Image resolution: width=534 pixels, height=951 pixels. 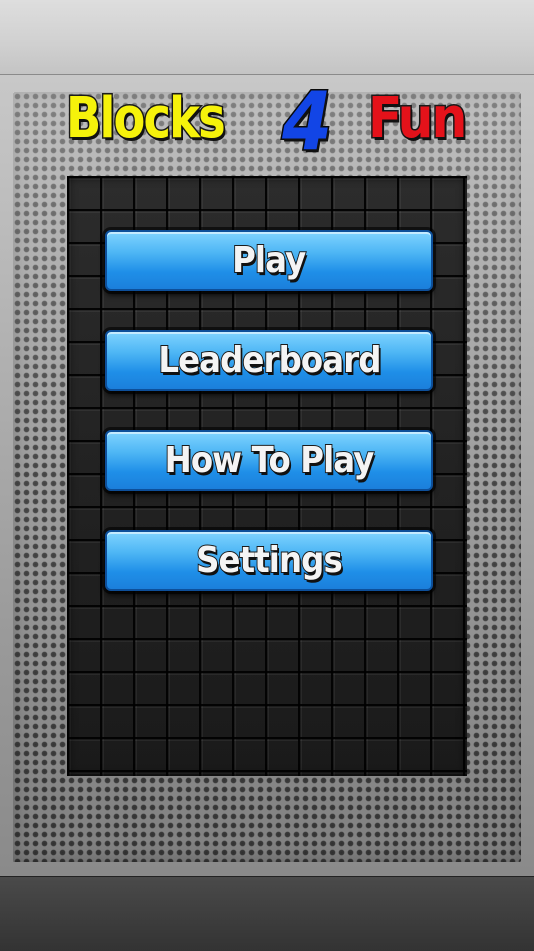 I want to click on title-word-fun: Fun, so click(x=417, y=118).